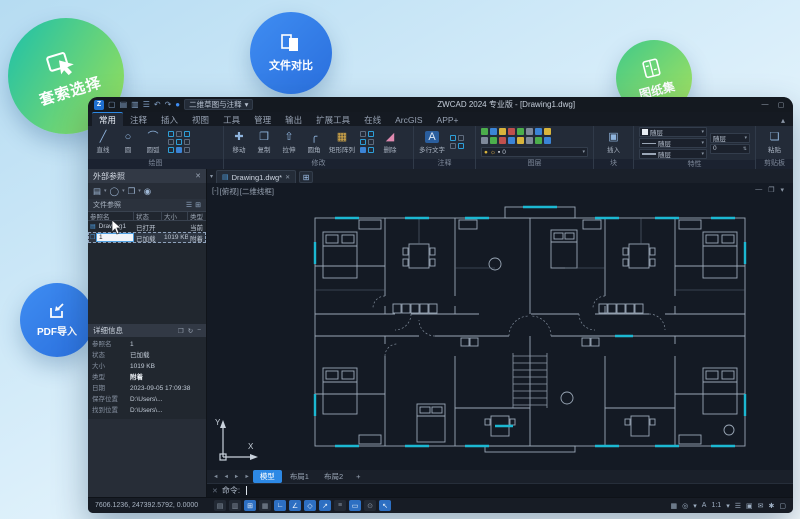 Image resolution: width=800 pixels, height=519 pixels. Describe the element at coordinates (333, 476) in the screenshot. I see `tab-layout2: 布局2` at that location.